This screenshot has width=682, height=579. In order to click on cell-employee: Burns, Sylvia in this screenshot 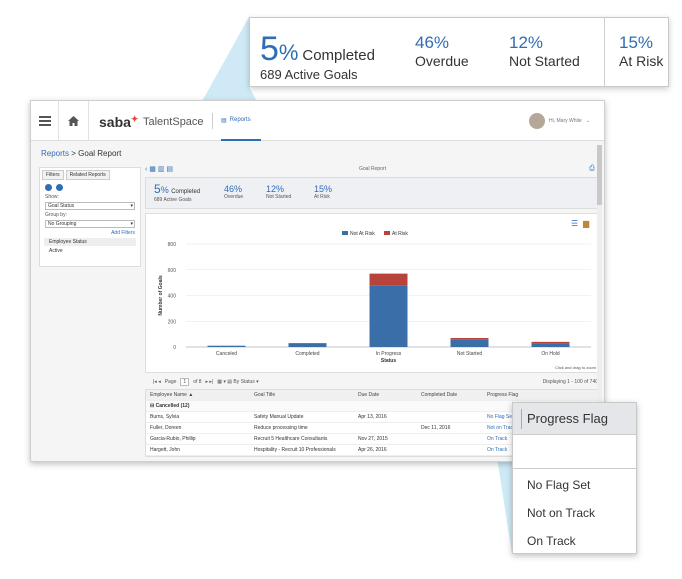, I will do `click(165, 417)`.